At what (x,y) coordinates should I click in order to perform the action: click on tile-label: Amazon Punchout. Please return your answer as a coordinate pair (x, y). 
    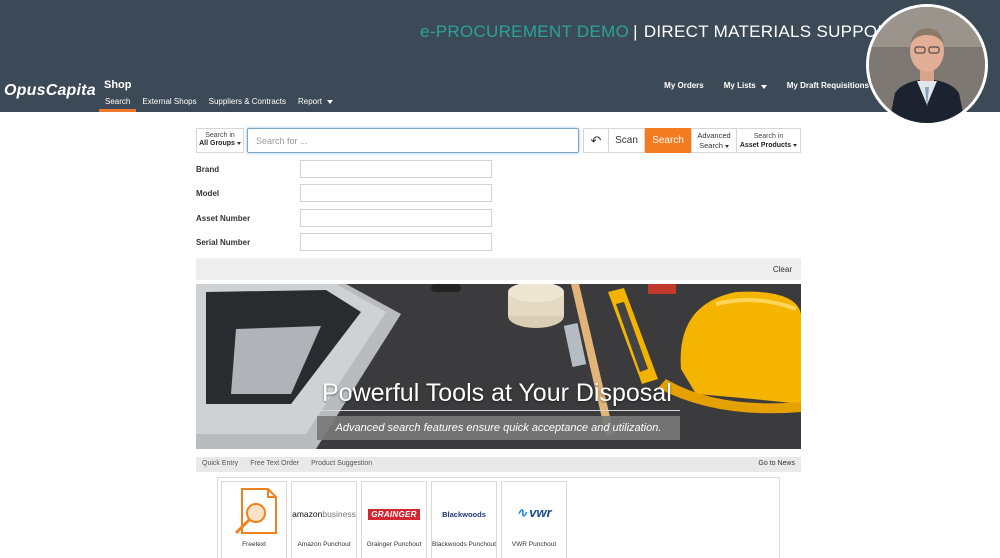
    Looking at the image, I should click on (324, 544).